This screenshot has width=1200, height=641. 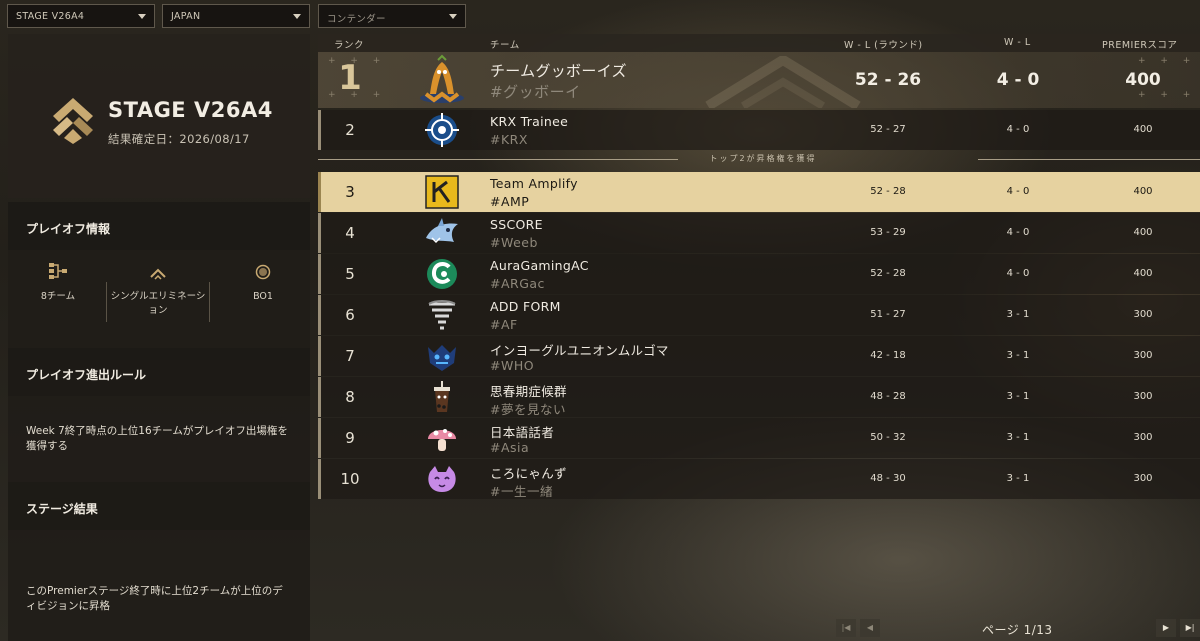 I want to click on last-page-button: ▶|, so click(x=1190, y=628).